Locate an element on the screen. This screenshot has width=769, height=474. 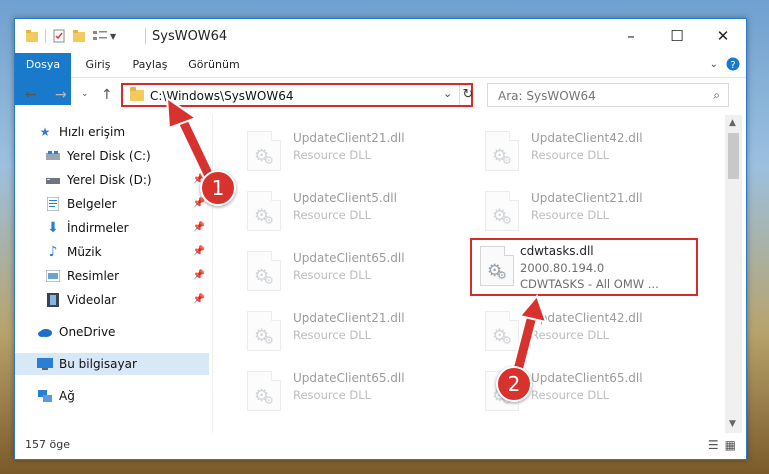
sidebar-item-label: Bu bilgisayar is located at coordinates (98, 364).